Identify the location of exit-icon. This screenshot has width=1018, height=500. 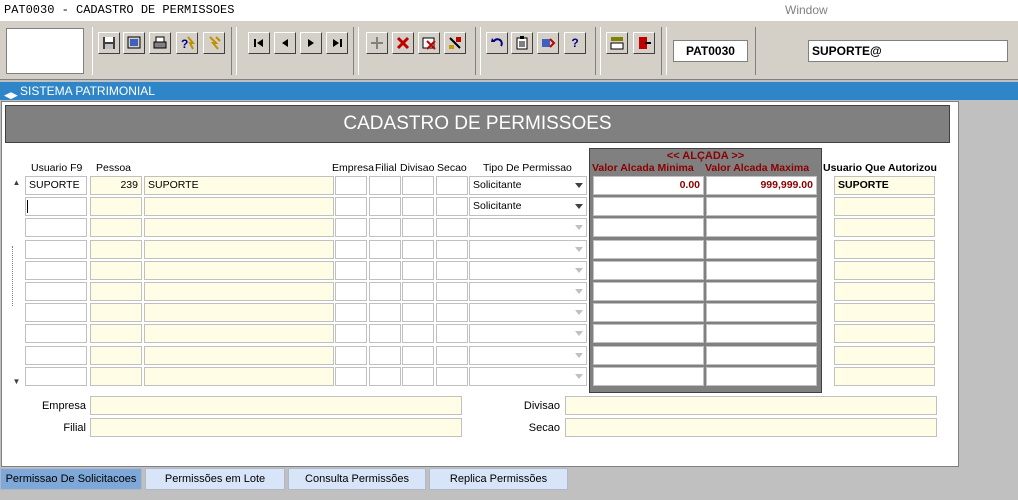
(644, 43).